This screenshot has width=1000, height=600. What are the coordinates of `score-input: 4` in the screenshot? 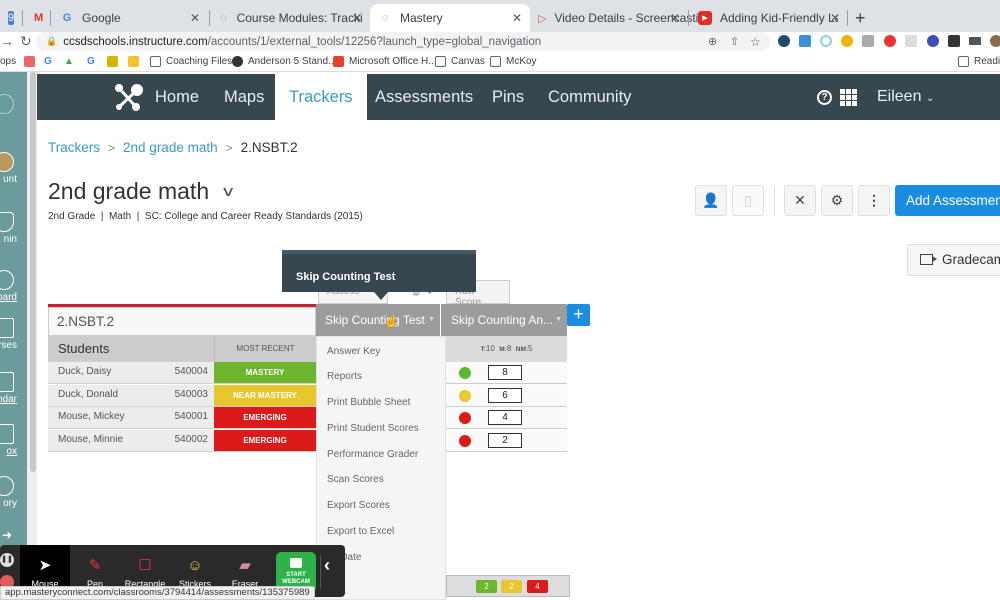 It's located at (505, 417).